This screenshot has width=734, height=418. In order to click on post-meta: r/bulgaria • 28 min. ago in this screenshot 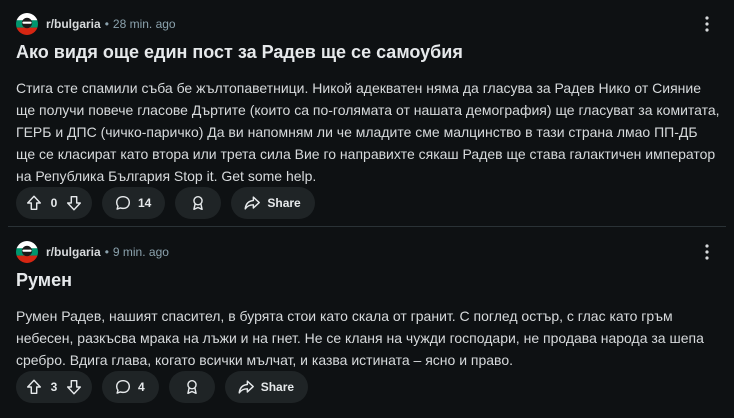, I will do `click(96, 24)`.